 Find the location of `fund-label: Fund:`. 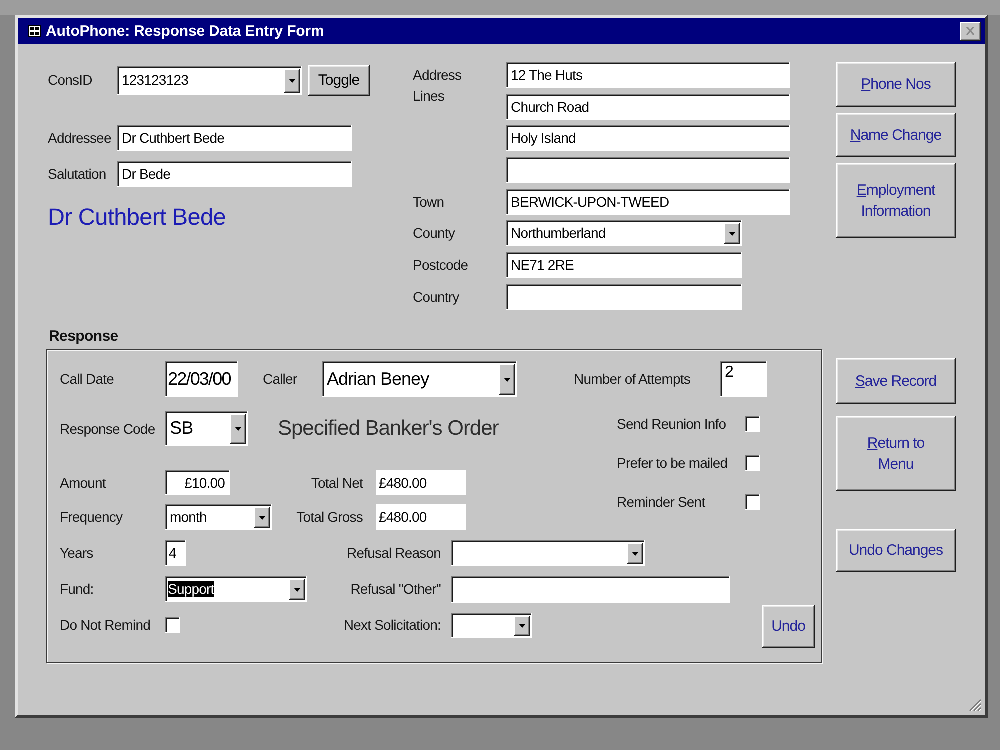

fund-label: Fund: is located at coordinates (77, 589).